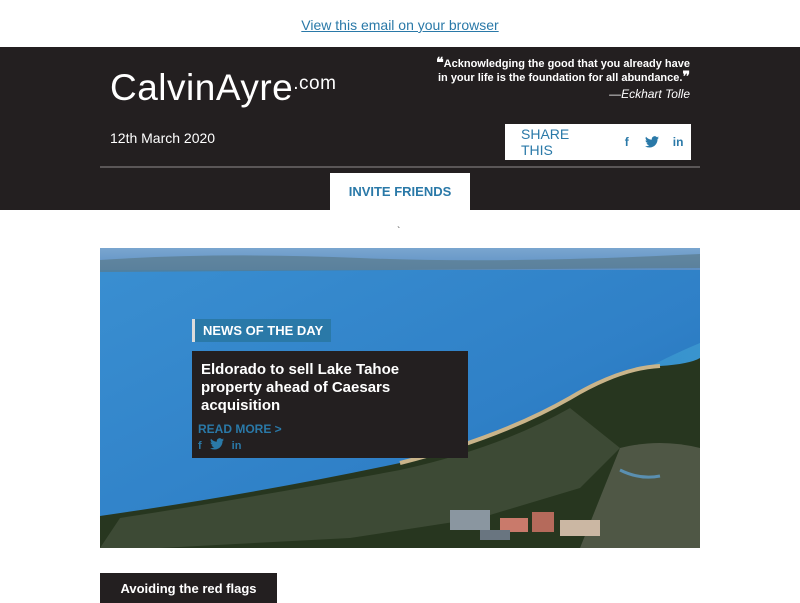 This screenshot has width=800, height=603. I want to click on header-divider, so click(400, 167).